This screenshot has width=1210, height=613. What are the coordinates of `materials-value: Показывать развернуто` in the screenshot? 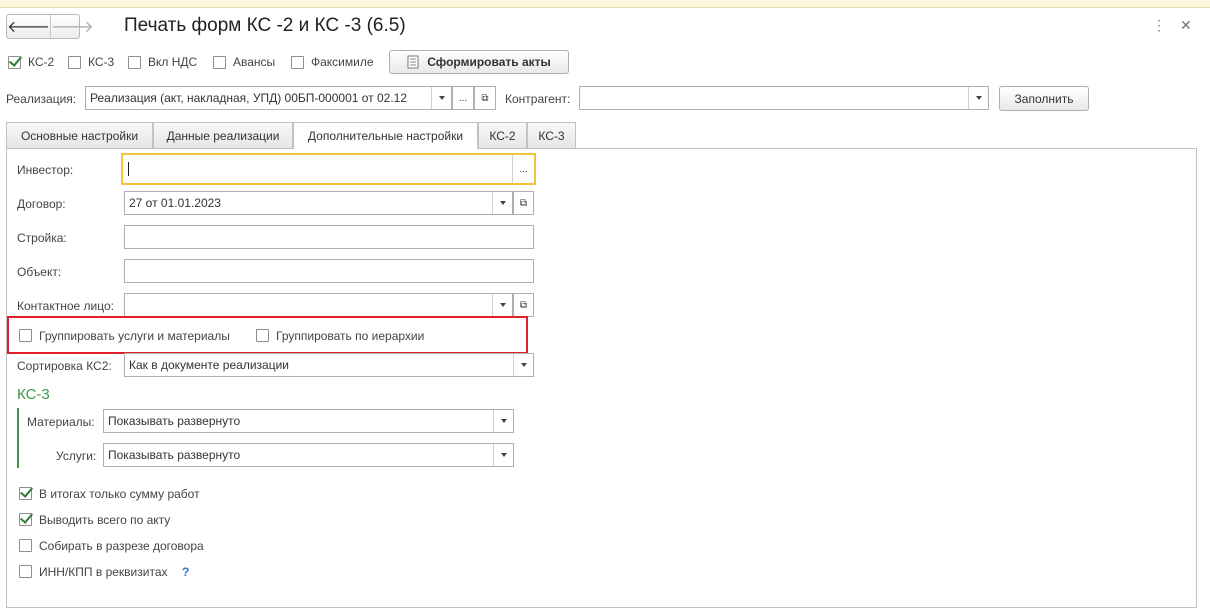 It's located at (174, 421).